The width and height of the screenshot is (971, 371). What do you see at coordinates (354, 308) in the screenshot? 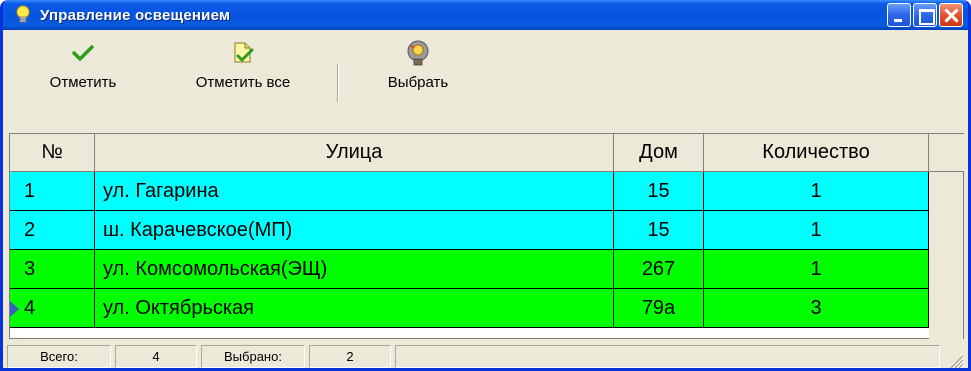
I see `cell-street: ул. Октябрьская` at bounding box center [354, 308].